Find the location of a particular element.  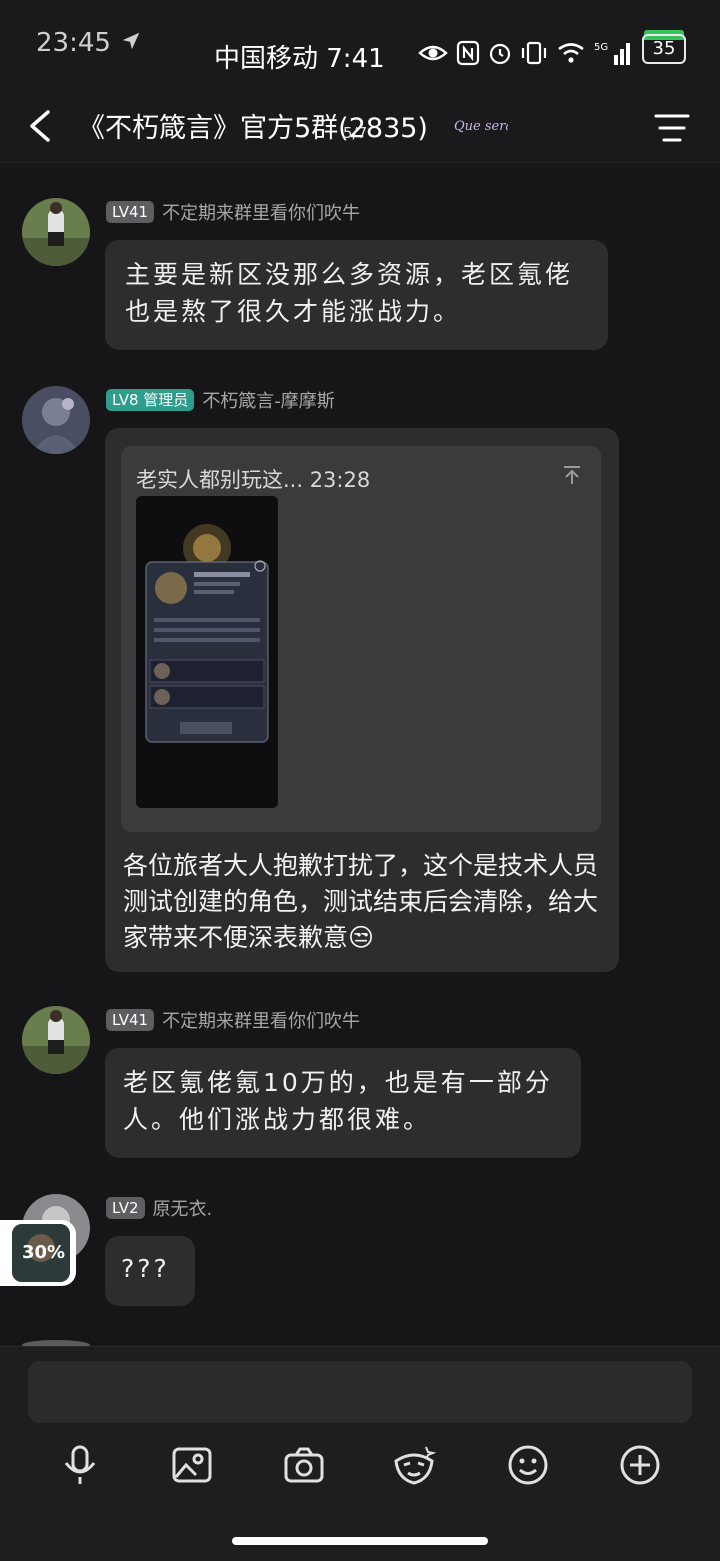

message-text: 主要是新区没那么多资源，老区氪佬也是熬了很久才能涨战力。 is located at coordinates (349, 293).